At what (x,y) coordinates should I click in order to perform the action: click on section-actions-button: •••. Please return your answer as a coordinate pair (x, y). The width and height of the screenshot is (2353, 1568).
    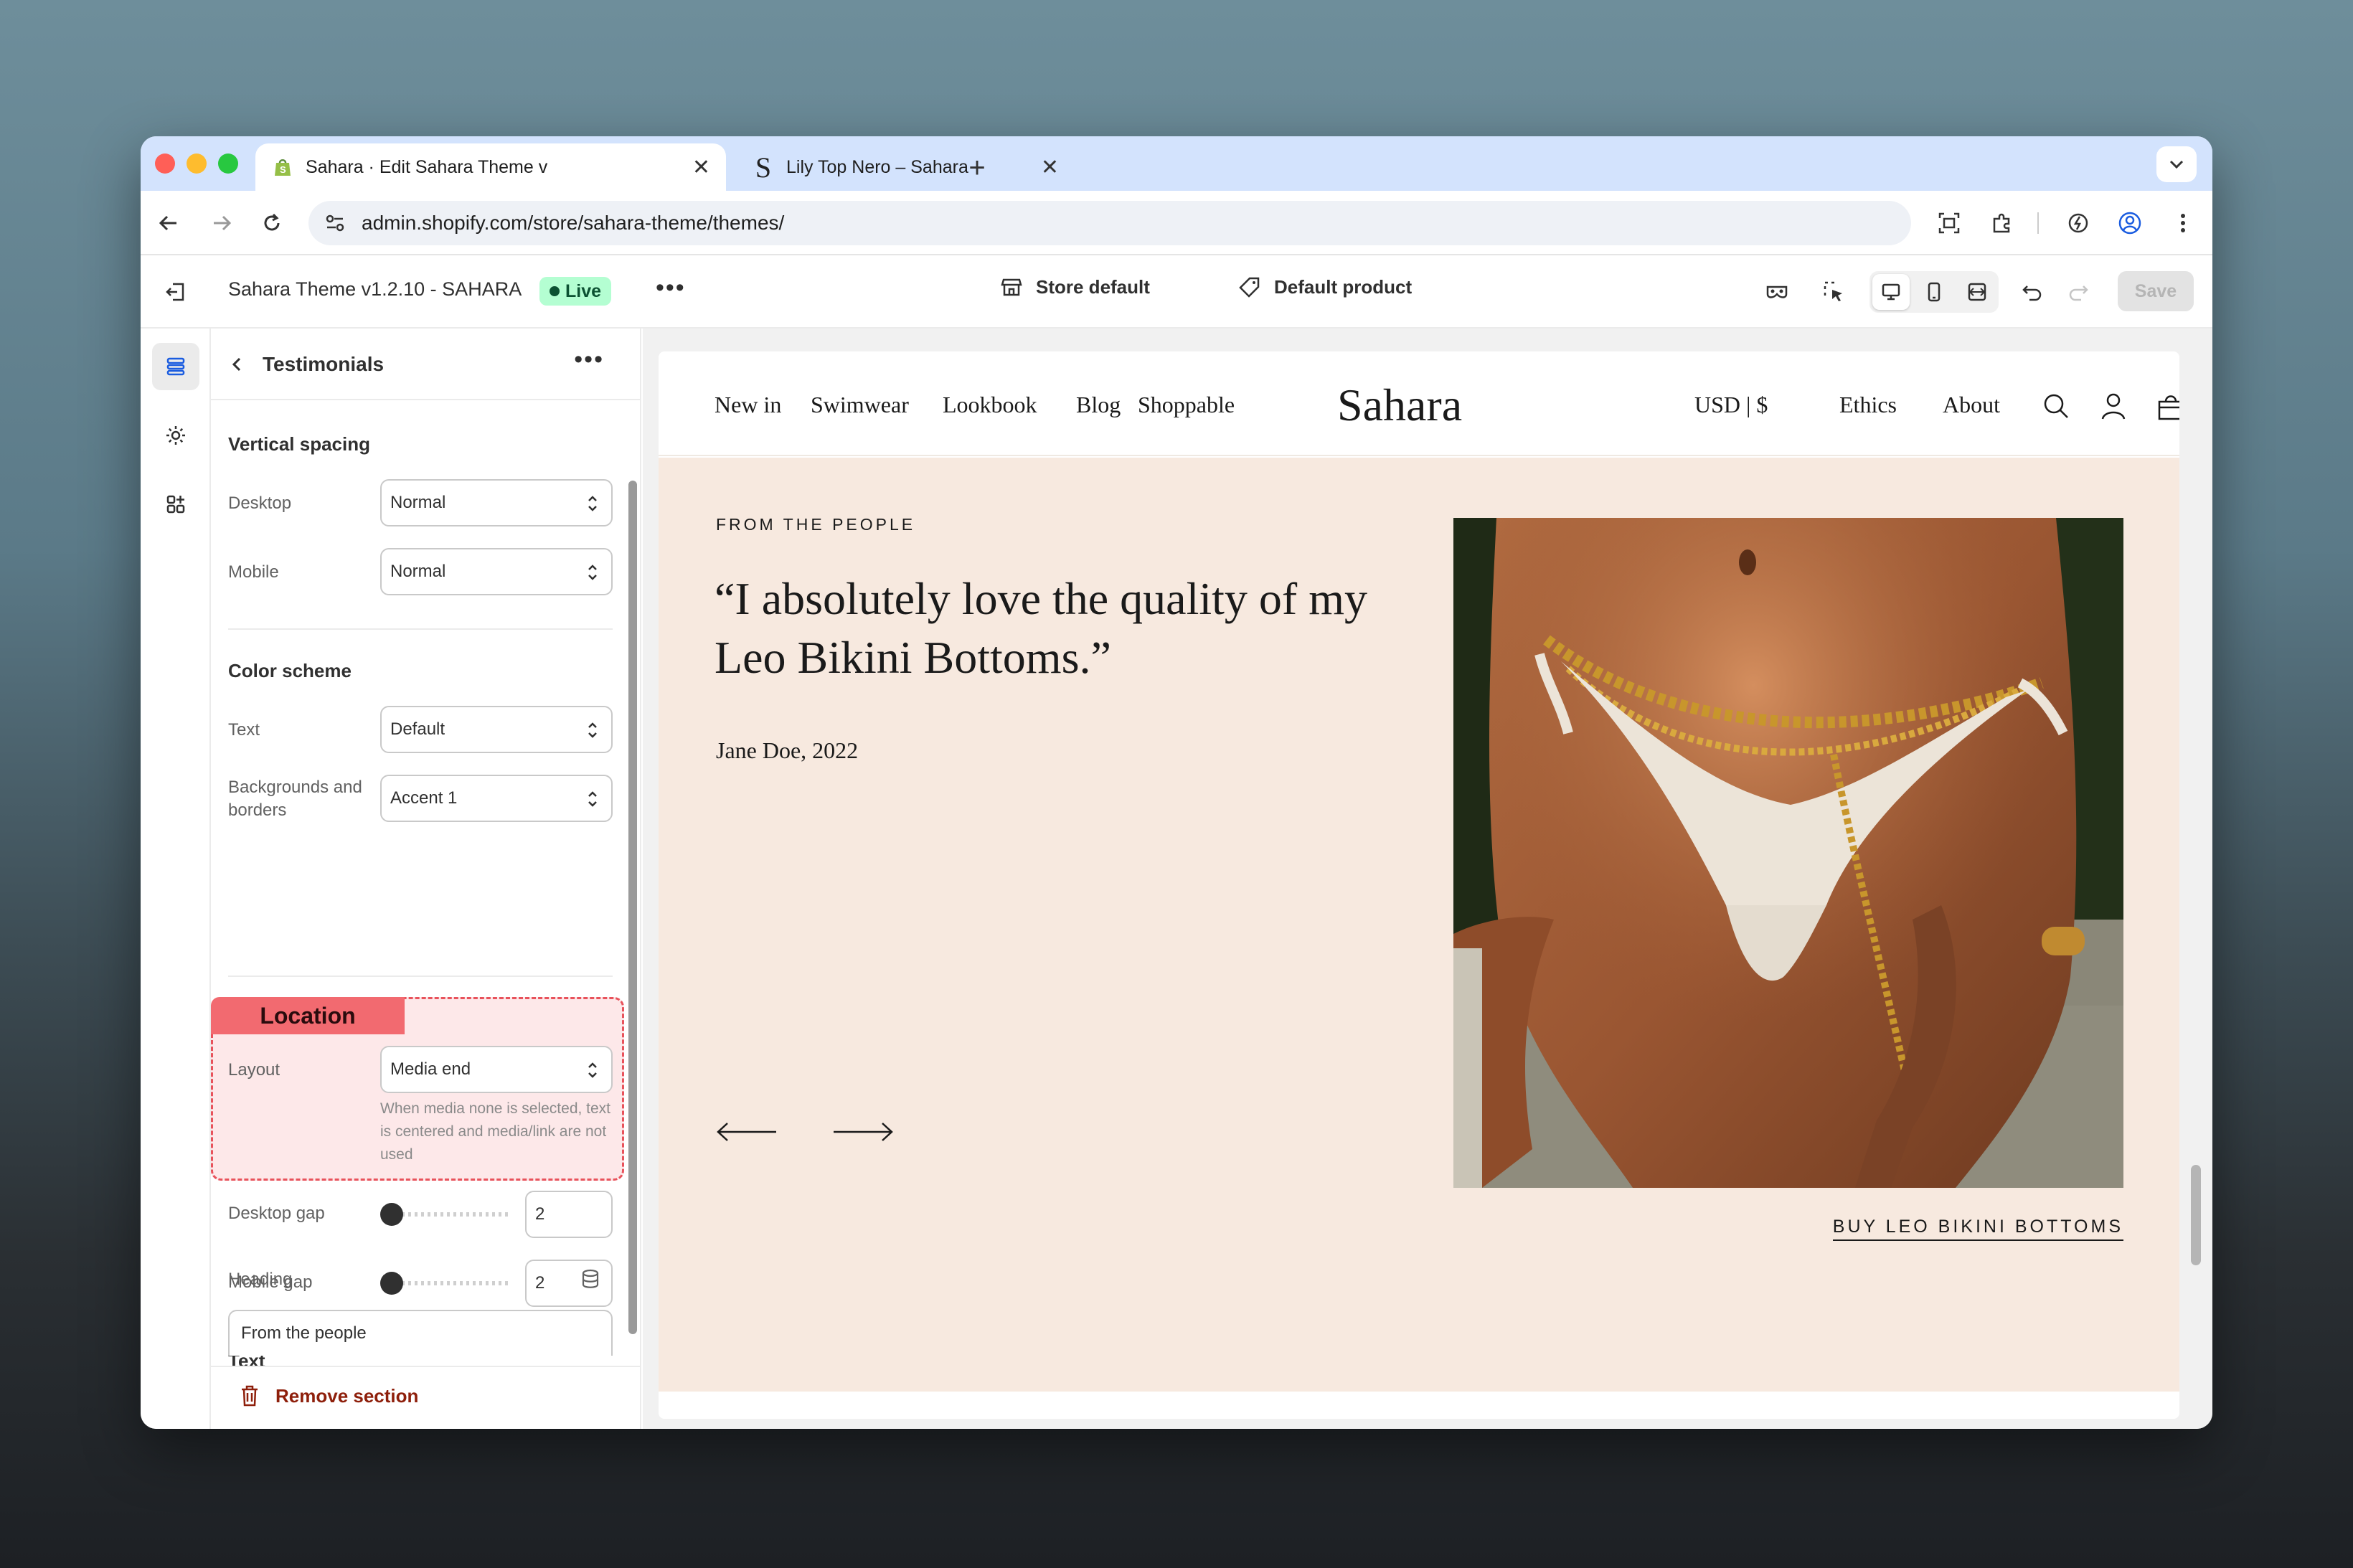
    Looking at the image, I should click on (589, 360).